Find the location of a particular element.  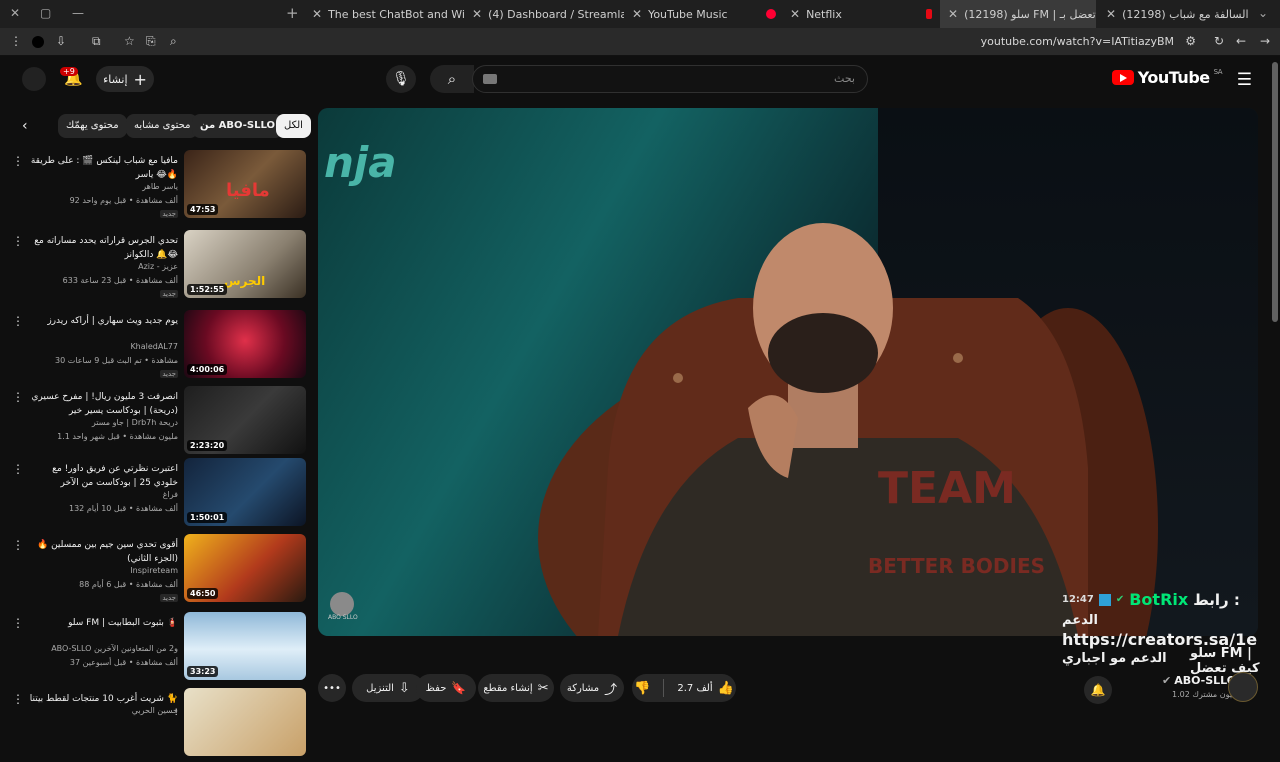

save-button: حفظ 🔖 is located at coordinates (446, 688).